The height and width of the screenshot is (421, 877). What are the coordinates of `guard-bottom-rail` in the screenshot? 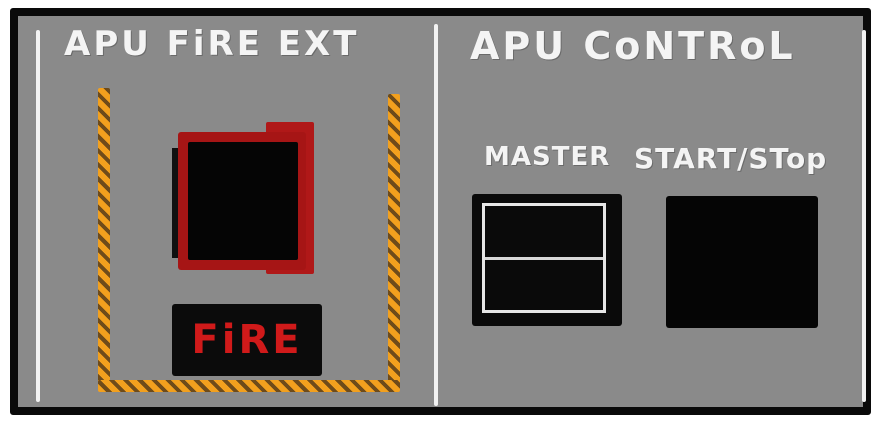 It's located at (249, 386).